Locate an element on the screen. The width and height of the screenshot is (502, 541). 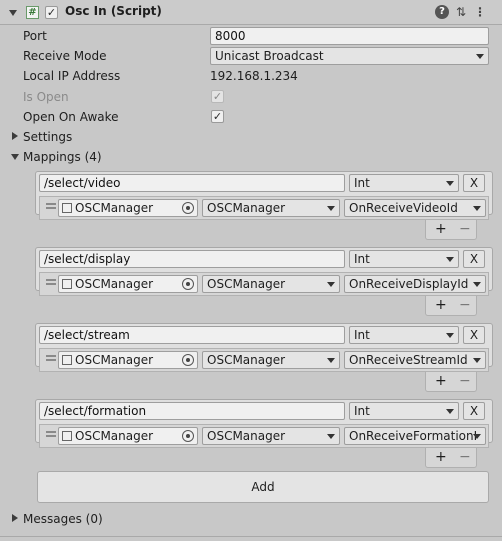
settings-foldout: Settings is located at coordinates (47, 137).